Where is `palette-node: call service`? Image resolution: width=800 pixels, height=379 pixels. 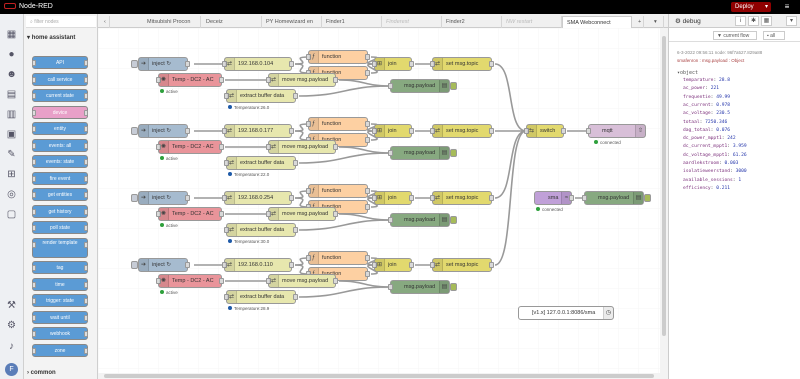 palette-node: call service is located at coordinates (60, 79).